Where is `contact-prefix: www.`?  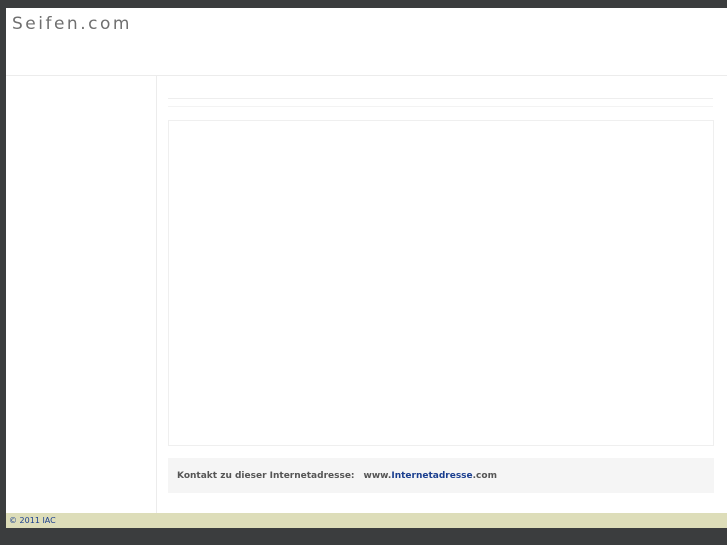
contact-prefix: www. is located at coordinates (377, 475).